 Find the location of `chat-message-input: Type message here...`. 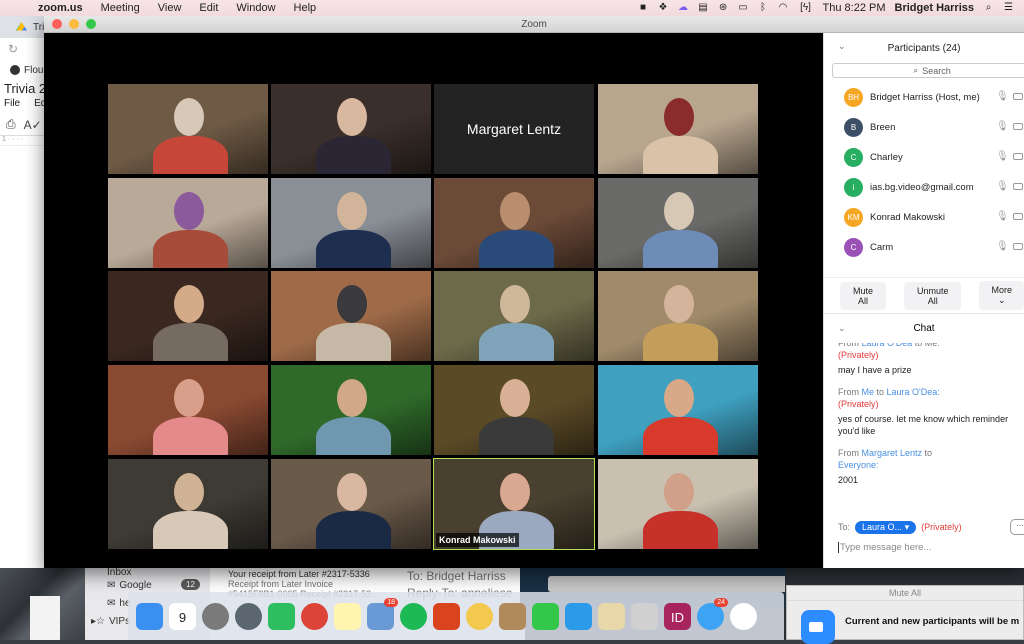

chat-message-input: Type message here... is located at coordinates (924, 547).